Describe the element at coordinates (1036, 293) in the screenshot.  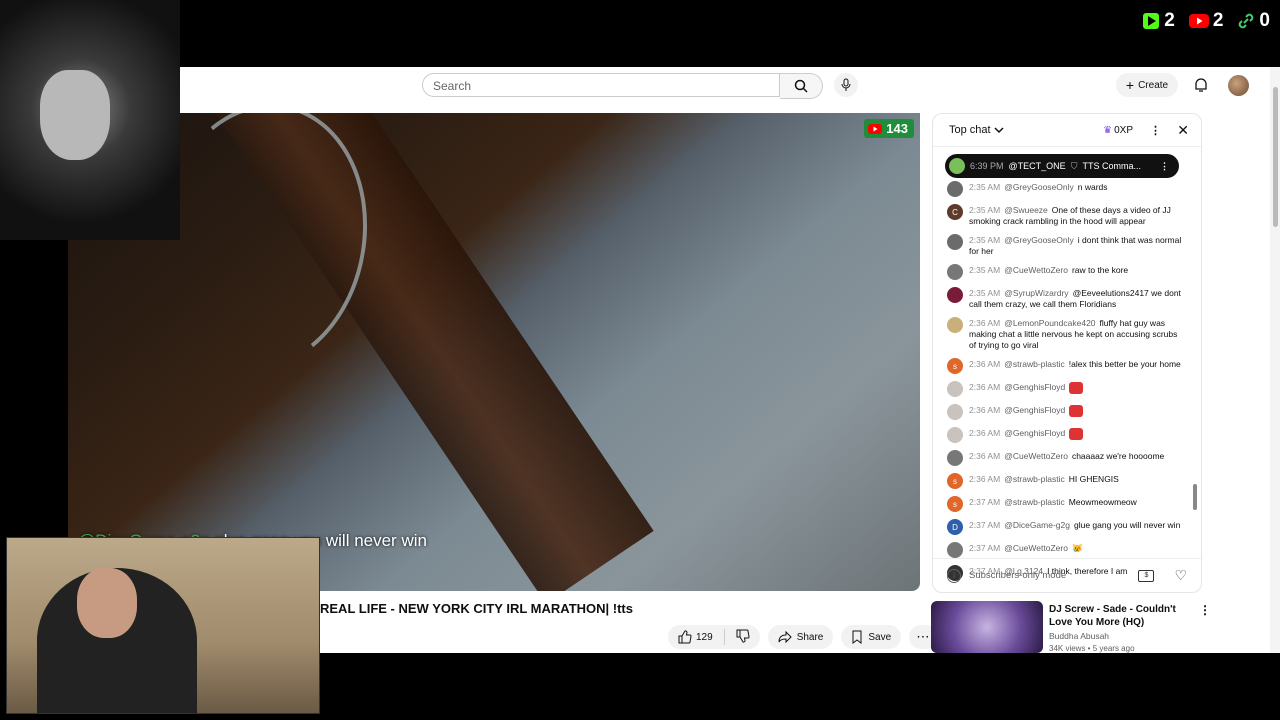
I see `chat-username: @SyrupWizardry` at that location.